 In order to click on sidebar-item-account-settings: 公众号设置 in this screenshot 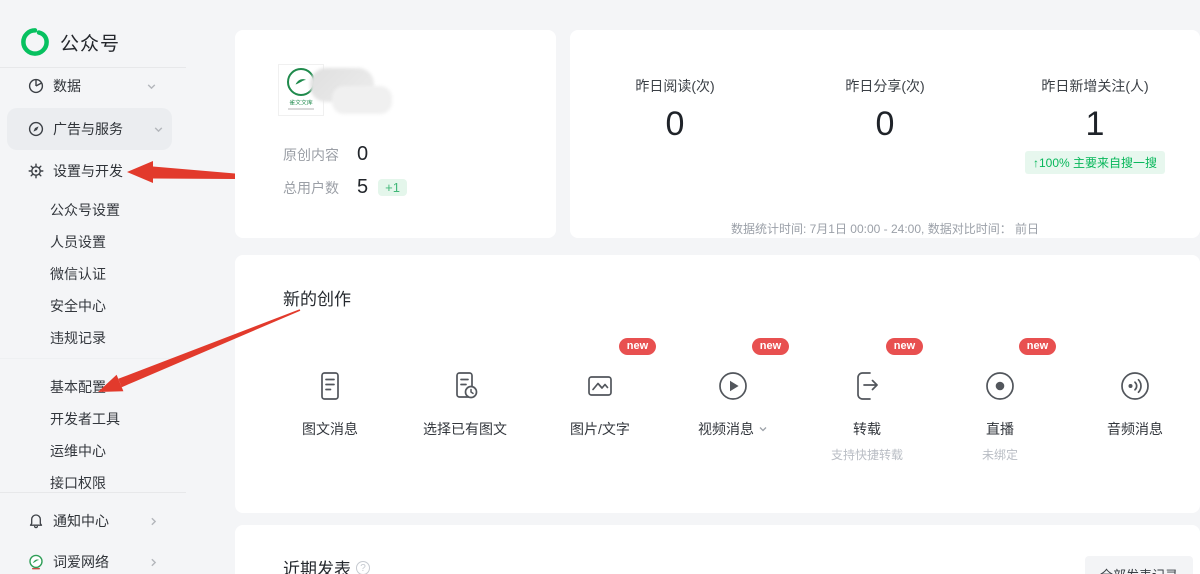, I will do `click(110, 210)`.